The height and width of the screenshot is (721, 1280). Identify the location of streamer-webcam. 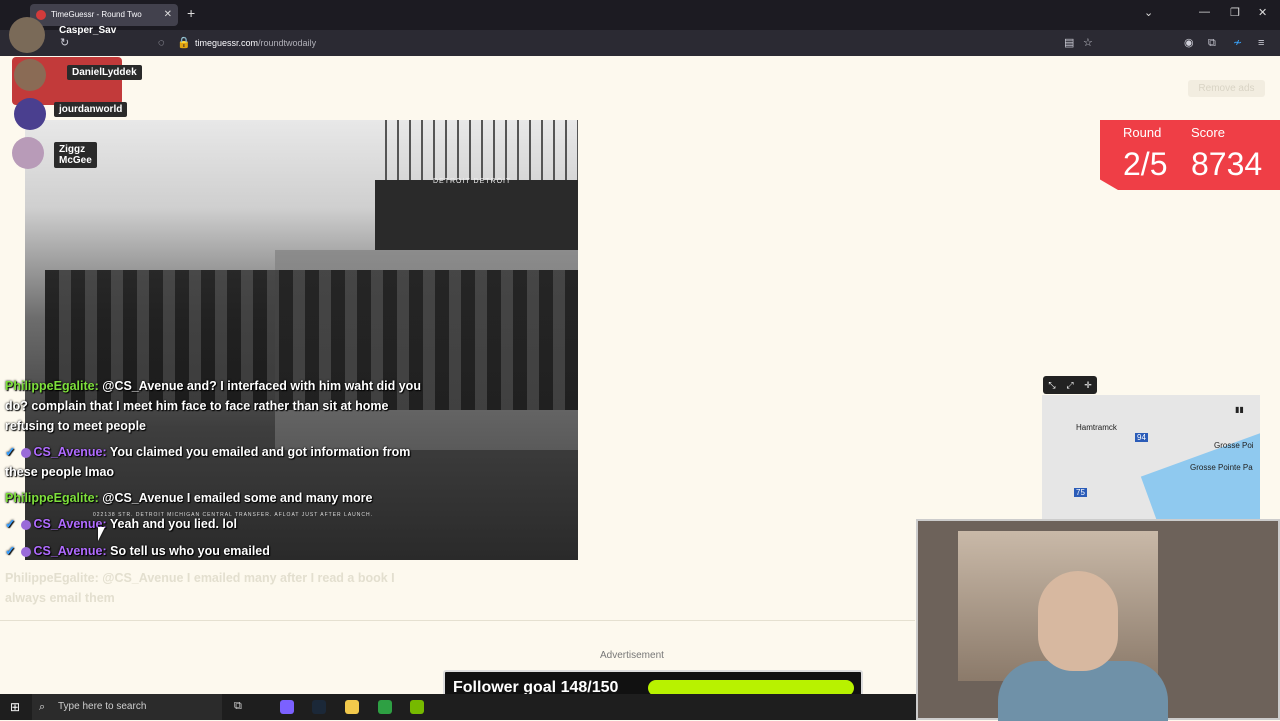
(1098, 620).